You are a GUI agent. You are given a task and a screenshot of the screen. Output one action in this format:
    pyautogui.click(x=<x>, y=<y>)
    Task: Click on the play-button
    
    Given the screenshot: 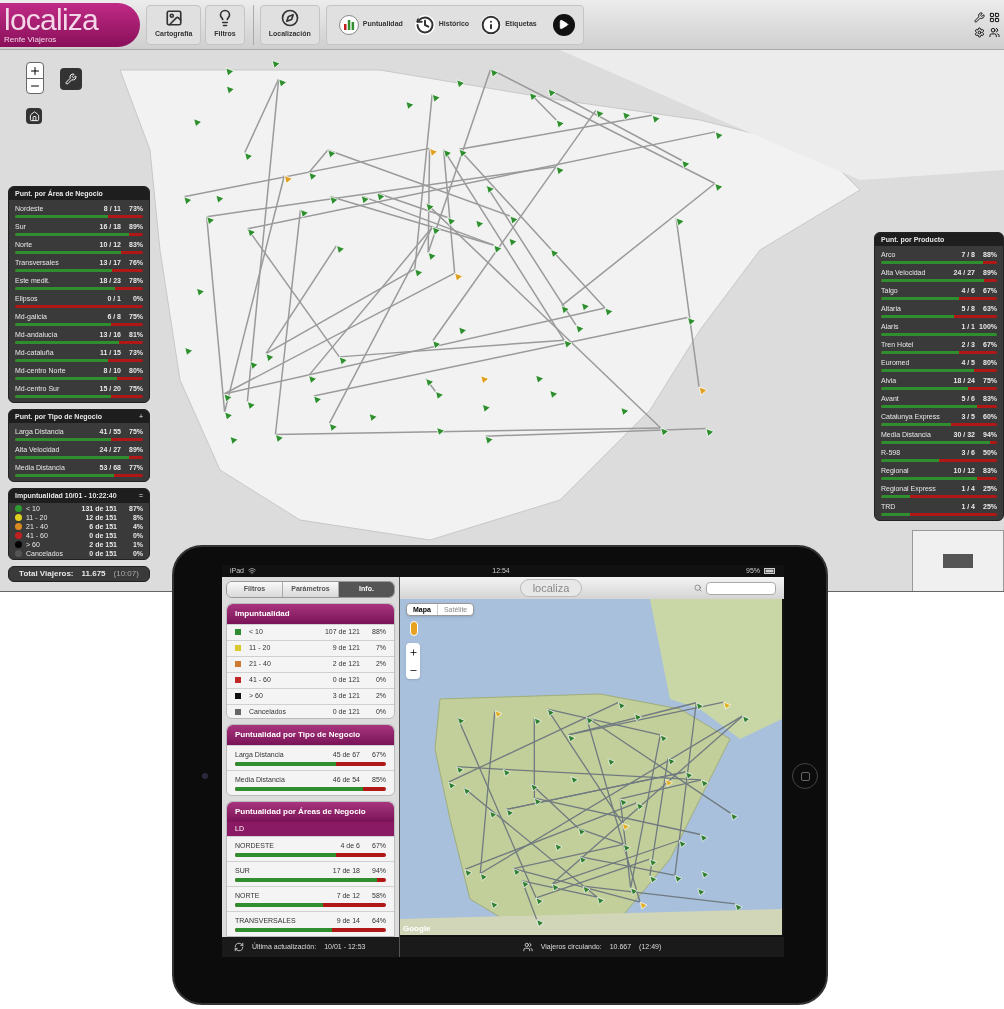 What is the action you would take?
    pyautogui.click(x=563, y=24)
    